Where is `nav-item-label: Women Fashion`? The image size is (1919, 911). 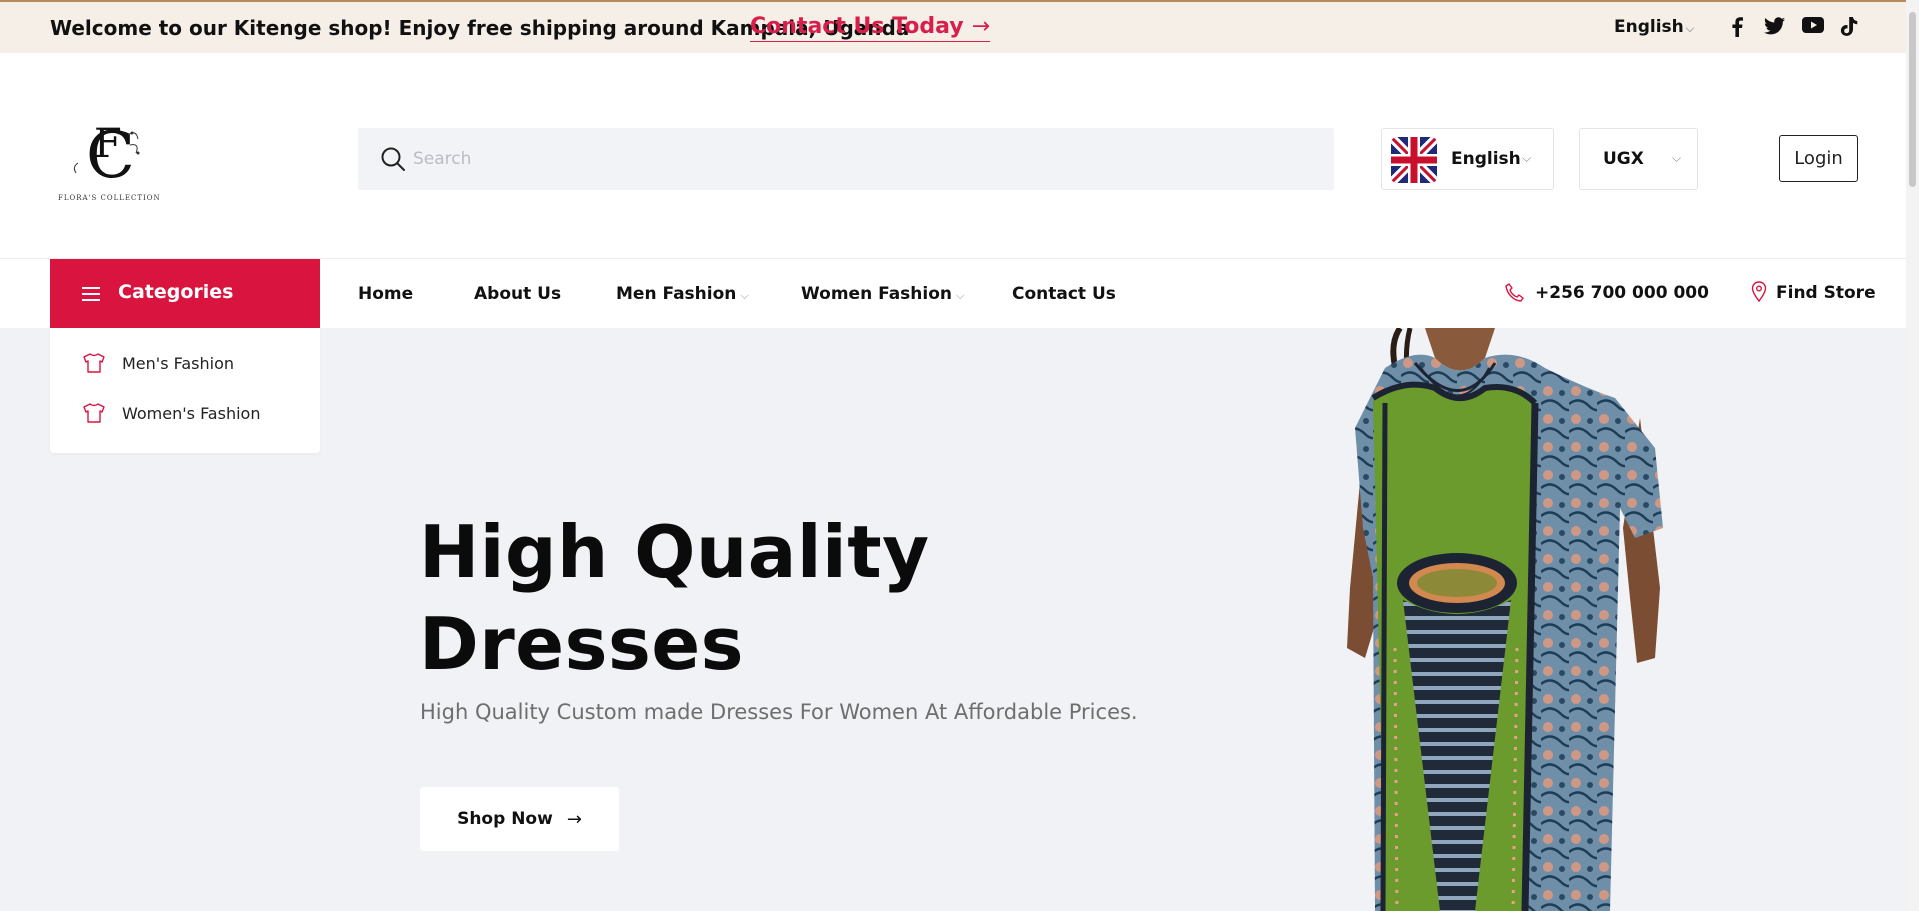 nav-item-label: Women Fashion is located at coordinates (877, 294).